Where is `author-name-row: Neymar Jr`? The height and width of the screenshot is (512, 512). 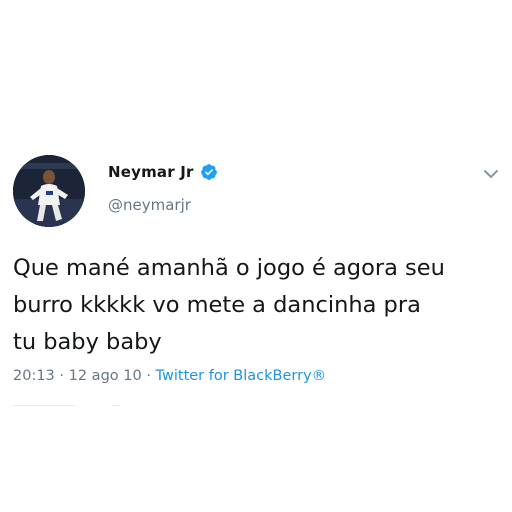 author-name-row: Neymar Jr is located at coordinates (163, 172).